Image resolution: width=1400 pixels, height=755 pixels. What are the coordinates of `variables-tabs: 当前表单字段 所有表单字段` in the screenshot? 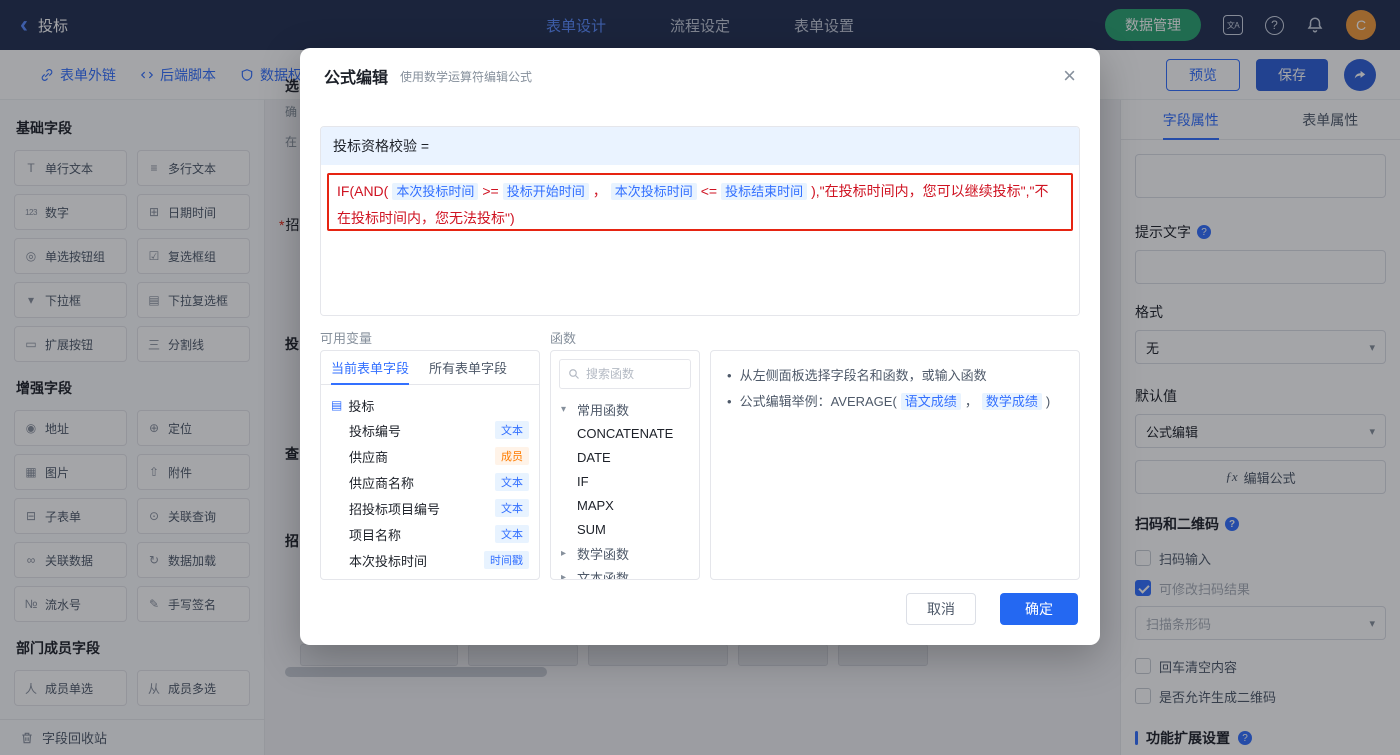 It's located at (430, 368).